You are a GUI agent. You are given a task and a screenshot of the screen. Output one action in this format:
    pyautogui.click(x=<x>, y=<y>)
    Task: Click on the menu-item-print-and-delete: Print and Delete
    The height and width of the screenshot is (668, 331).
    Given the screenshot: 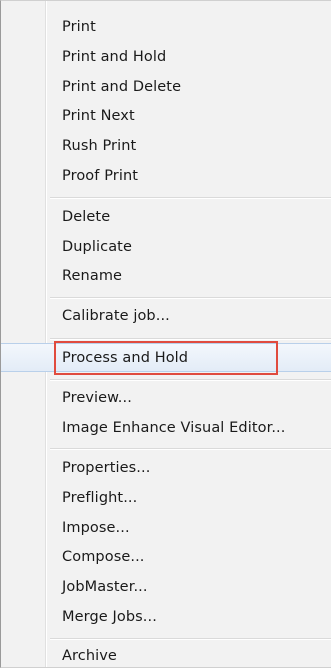 What is the action you would take?
    pyautogui.click(x=166, y=87)
    